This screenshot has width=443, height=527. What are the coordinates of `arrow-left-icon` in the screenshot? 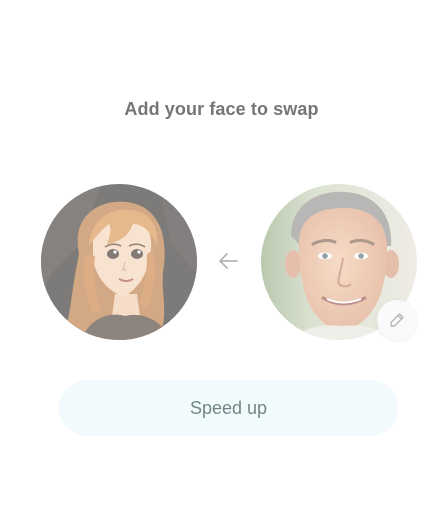 It's located at (228, 261).